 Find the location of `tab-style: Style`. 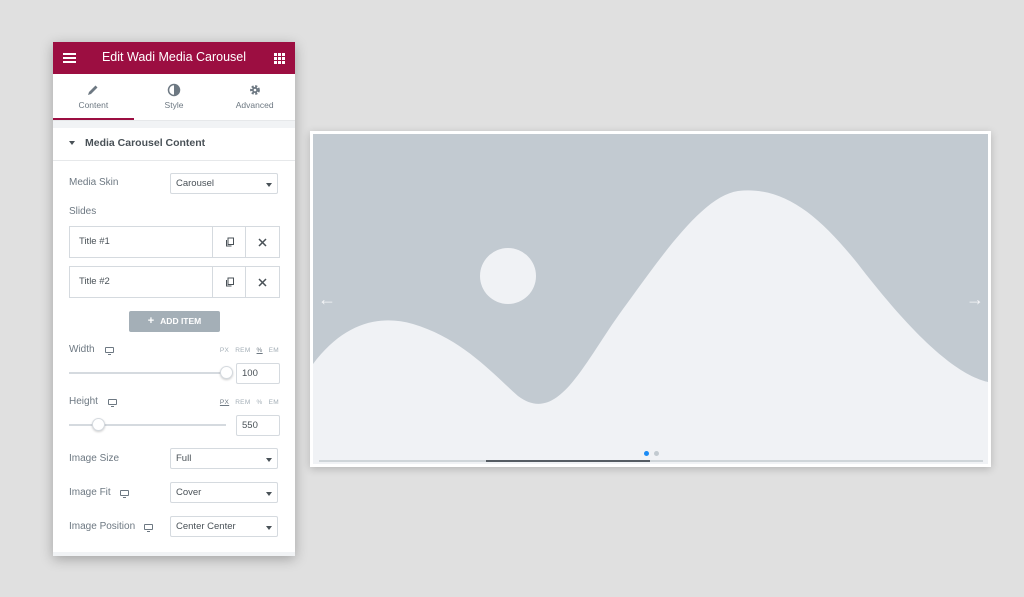

tab-style: Style is located at coordinates (174, 97).